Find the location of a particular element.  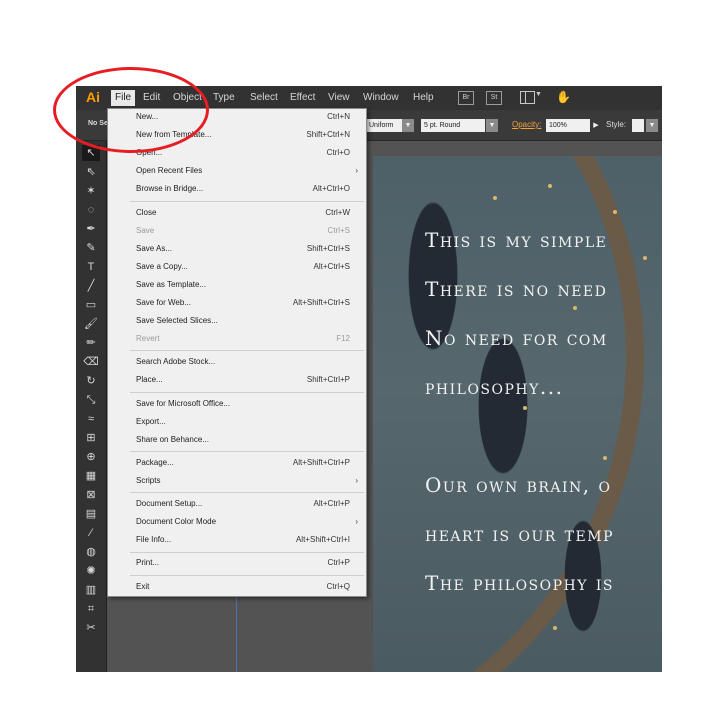

curvature-tool-icon: ✎ is located at coordinates (91, 248).